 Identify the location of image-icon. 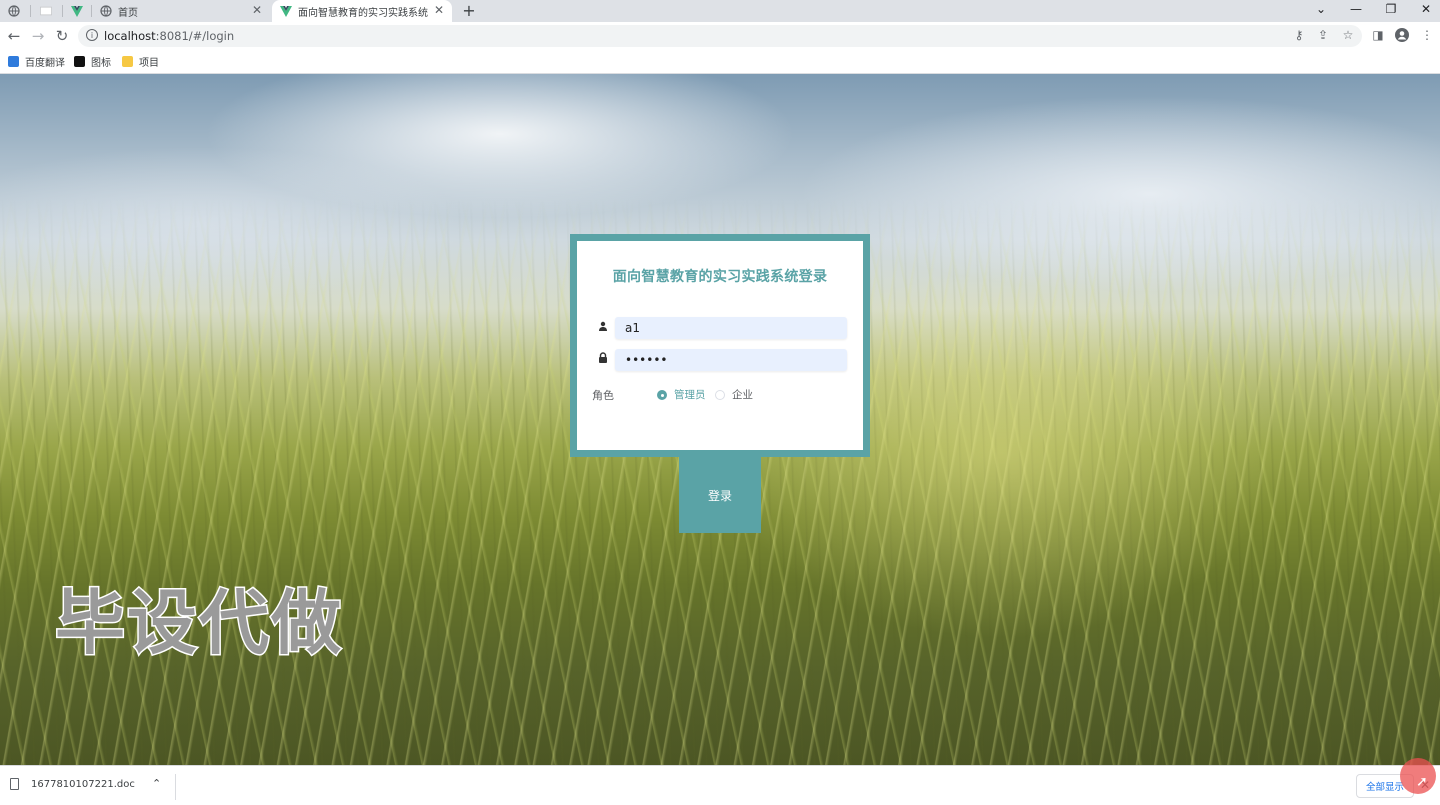
(79, 61).